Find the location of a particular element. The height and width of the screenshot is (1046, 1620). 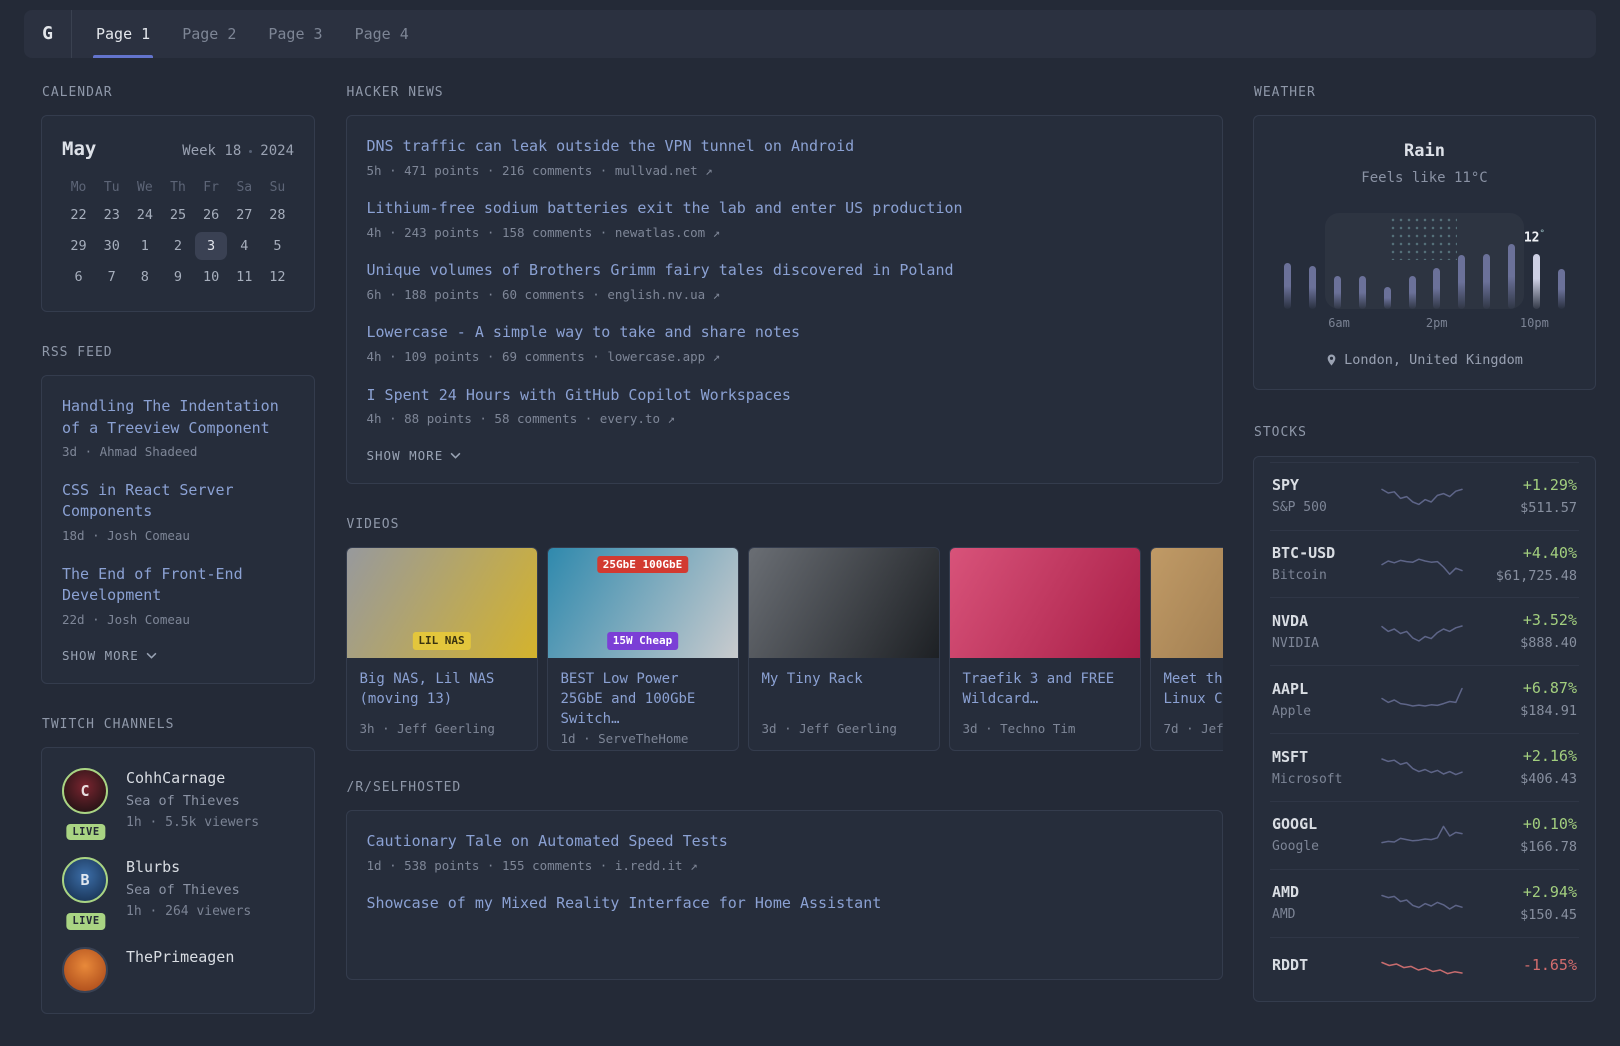

channel-avatar is located at coordinates (85, 969).